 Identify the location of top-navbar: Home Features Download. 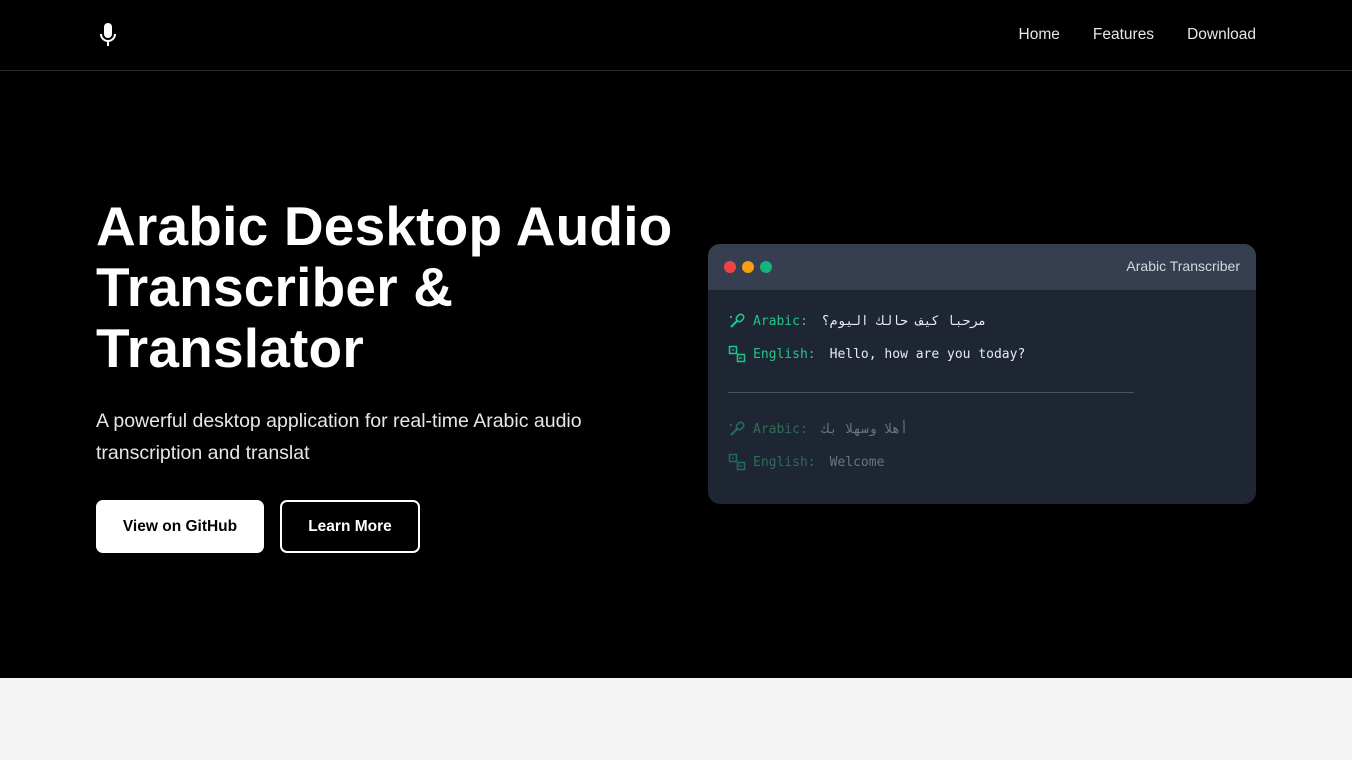
(676, 35).